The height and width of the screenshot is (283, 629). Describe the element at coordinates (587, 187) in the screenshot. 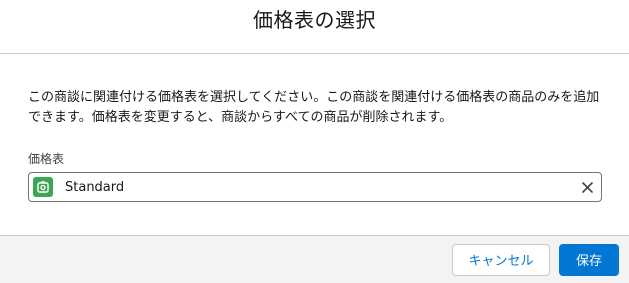

I see `close-icon` at that location.